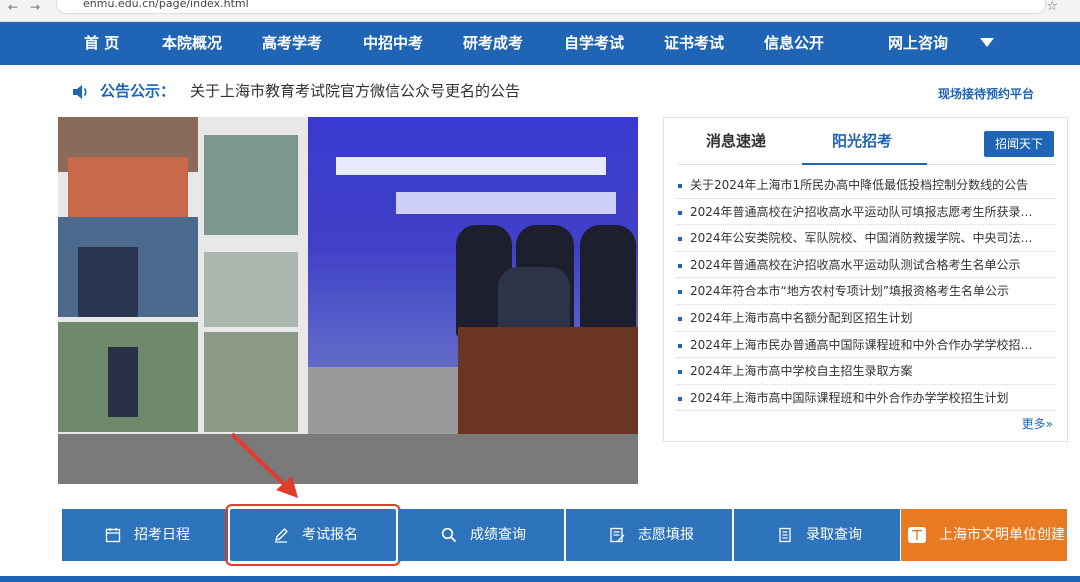 The width and height of the screenshot is (1080, 582). Describe the element at coordinates (1052, 7) in the screenshot. I see `bookmark-star-icon: ☆` at that location.